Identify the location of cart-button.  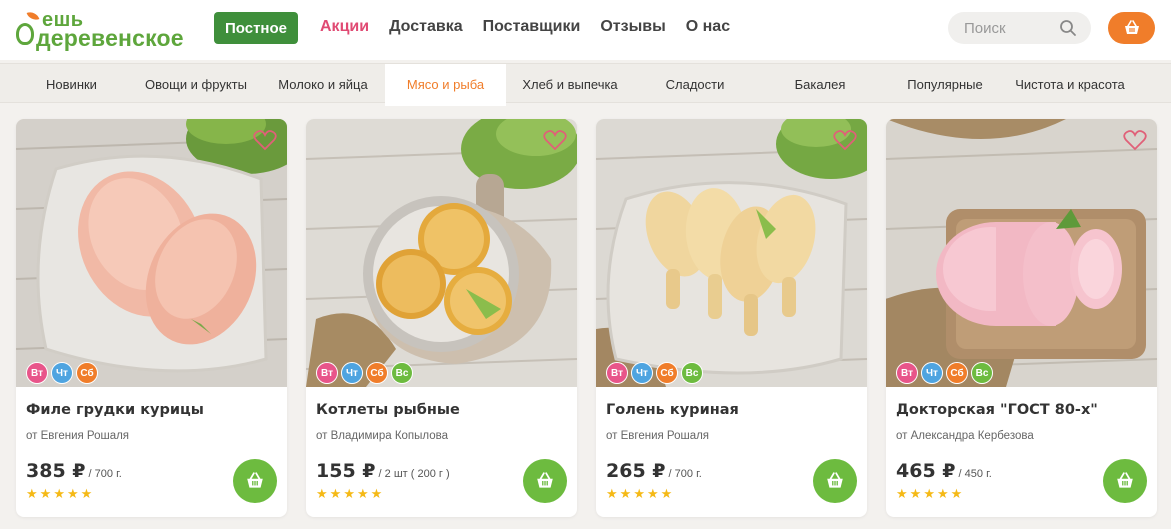
(1131, 28).